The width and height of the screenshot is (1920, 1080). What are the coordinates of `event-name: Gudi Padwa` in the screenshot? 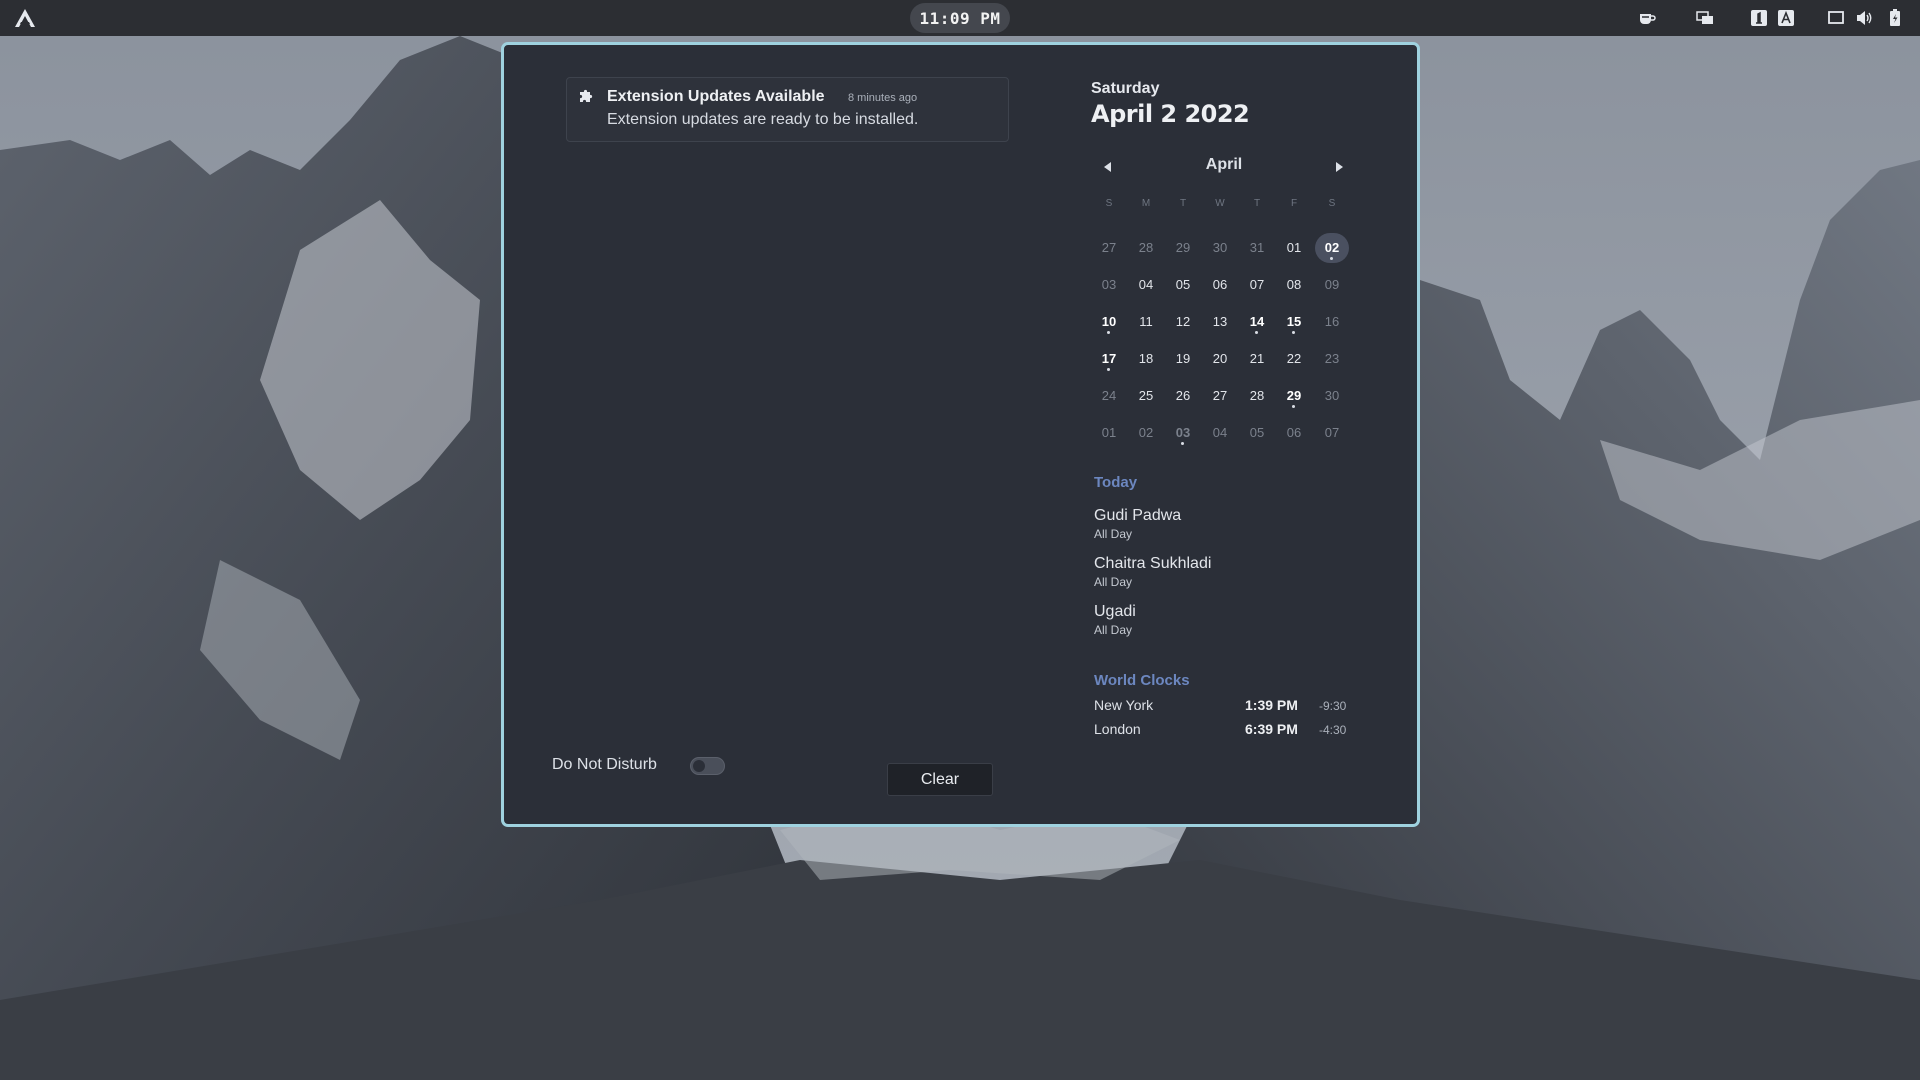 It's located at (1137, 516).